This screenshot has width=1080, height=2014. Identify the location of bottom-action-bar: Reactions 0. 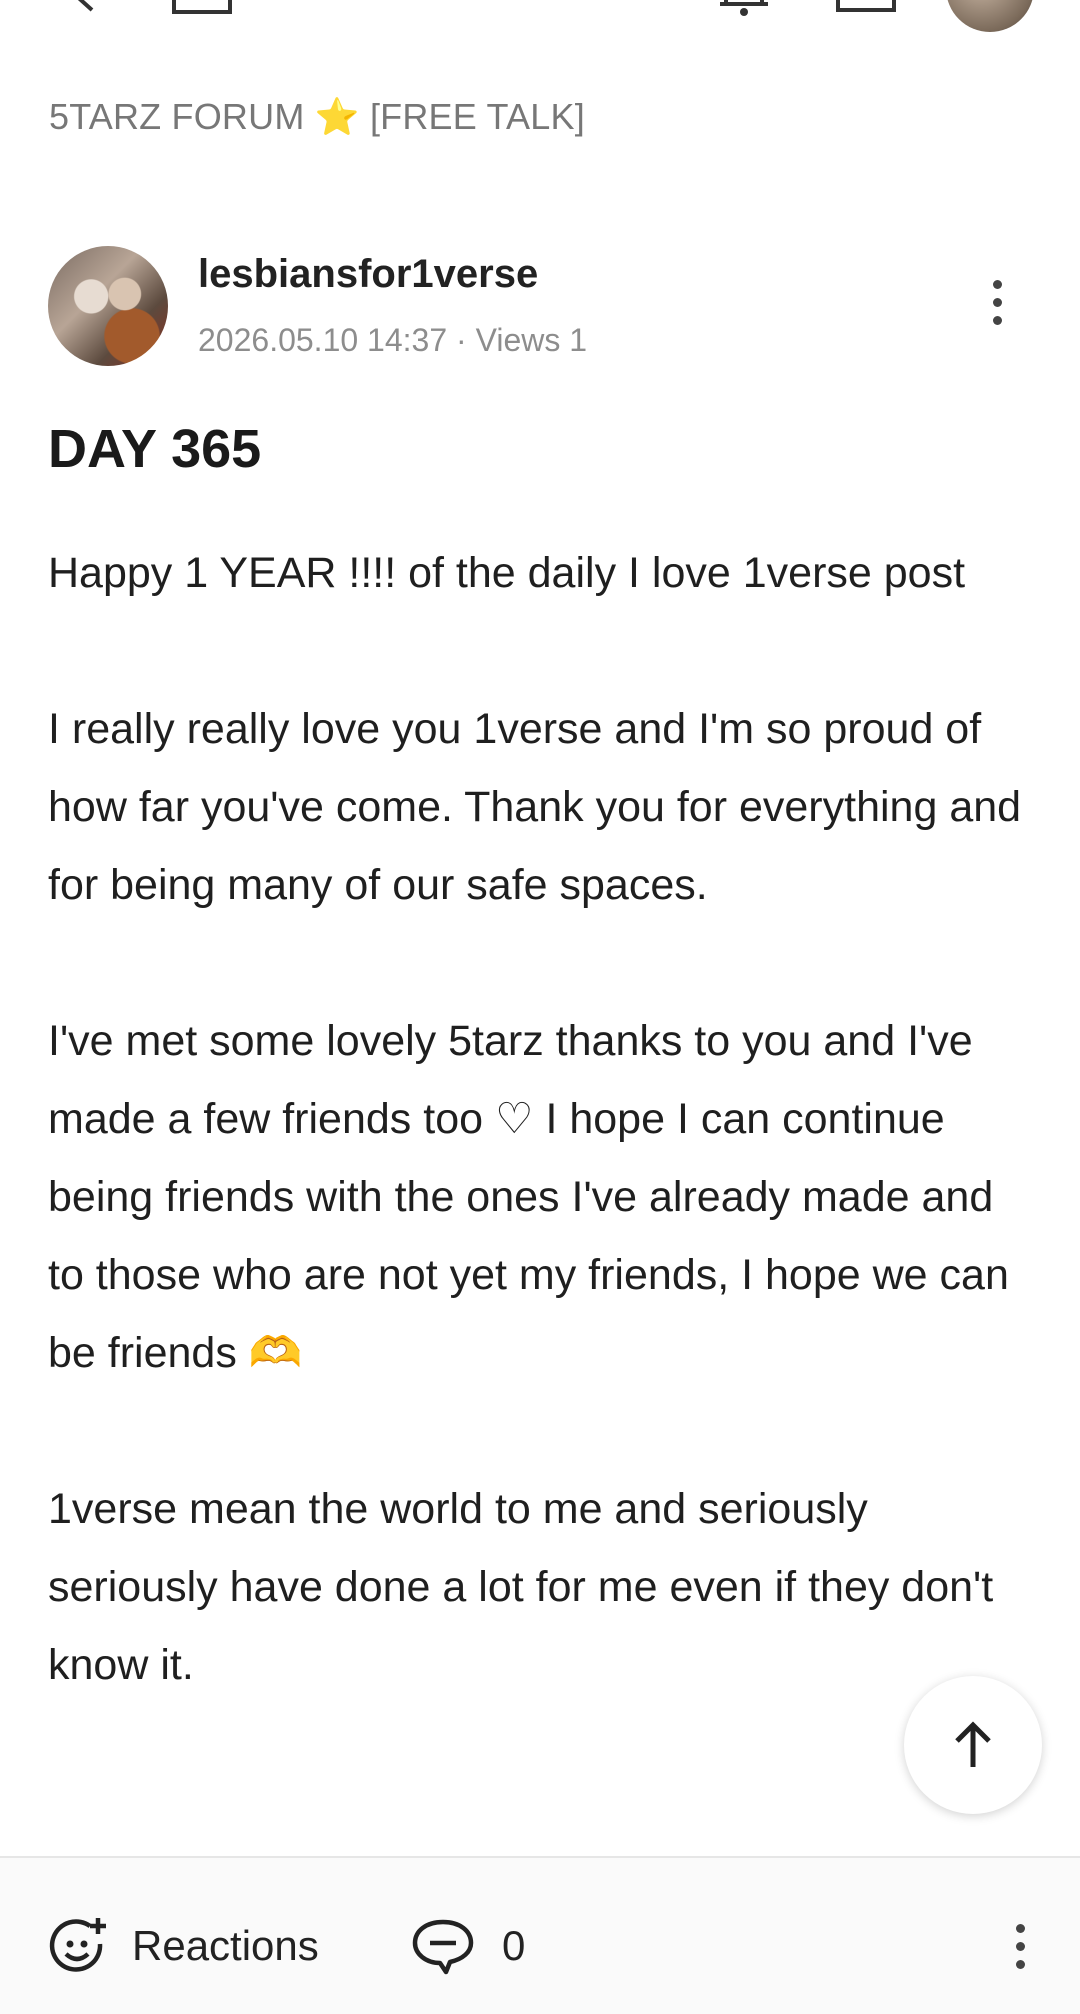
(540, 1935).